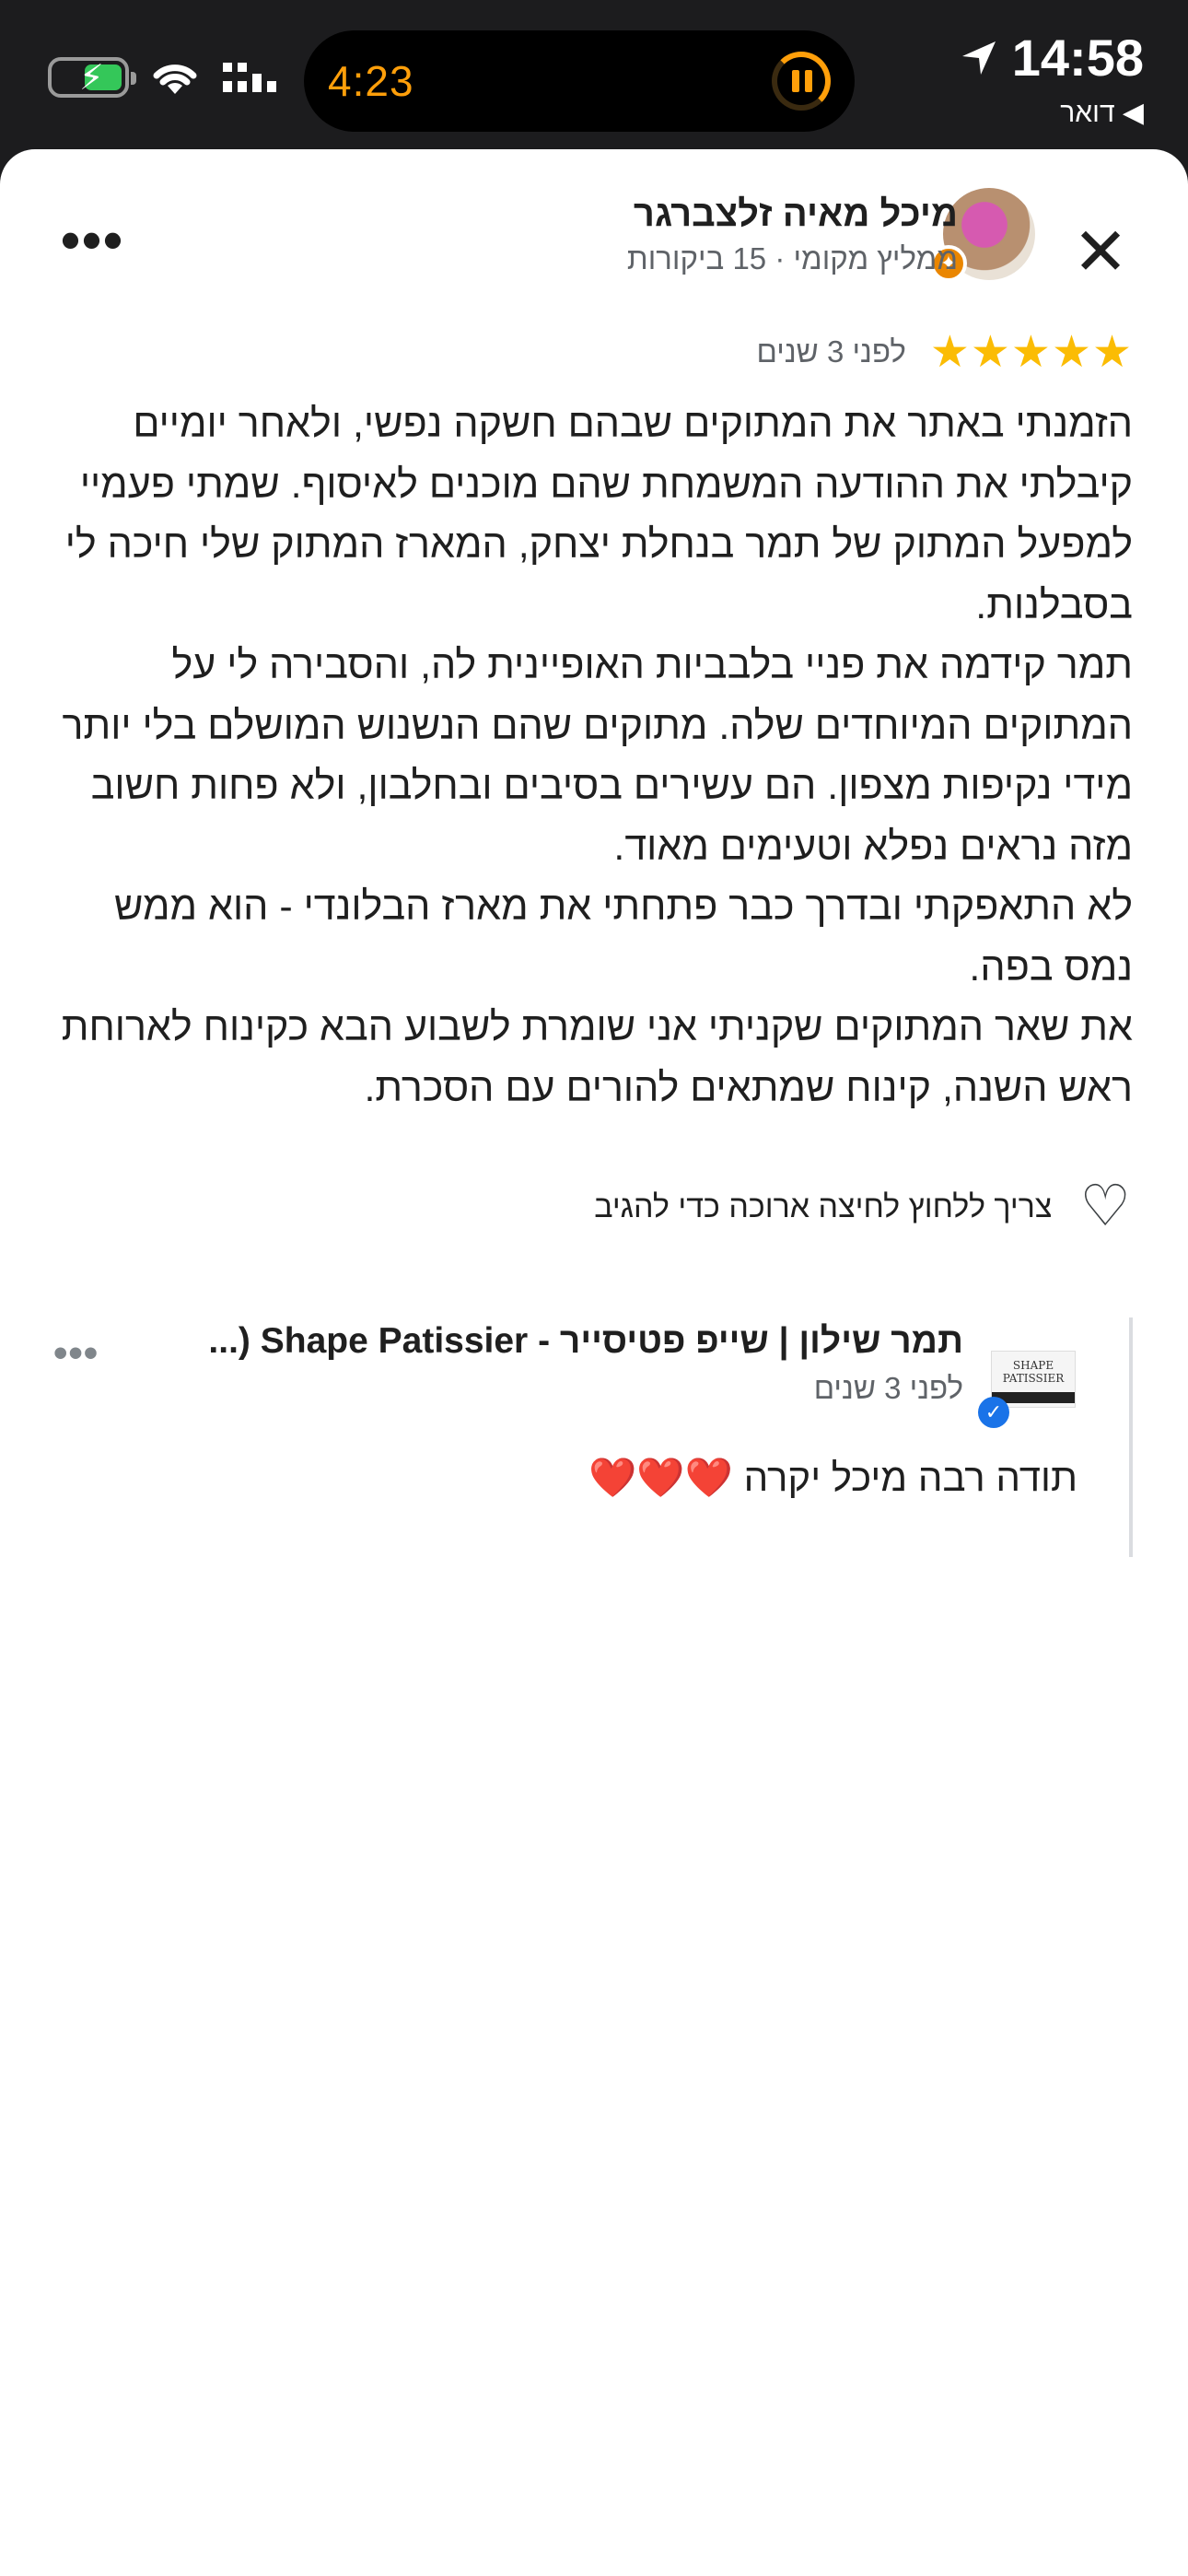 Image resolution: width=1188 pixels, height=2576 pixels. What do you see at coordinates (76, 1353) in the screenshot?
I see `reply-more-options-button: •••` at bounding box center [76, 1353].